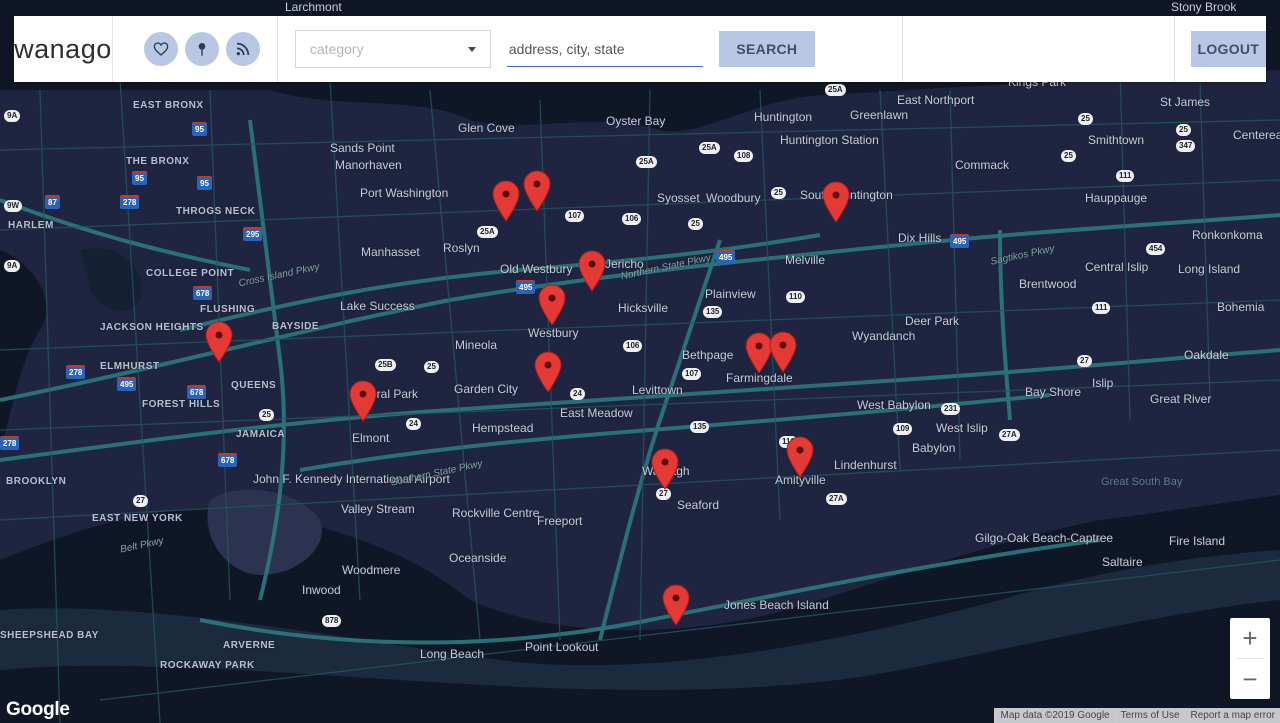  I want to click on map-label: Jones Beach Island, so click(776, 605).